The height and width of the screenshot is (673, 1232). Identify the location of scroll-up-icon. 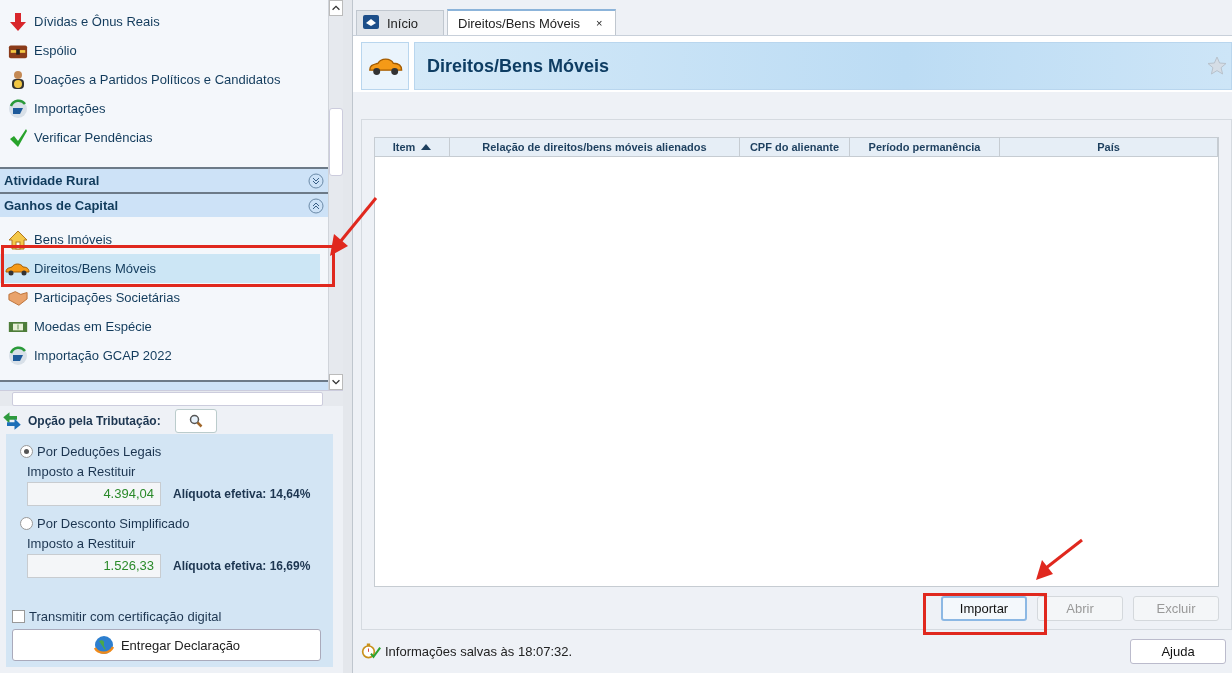
(336, 8).